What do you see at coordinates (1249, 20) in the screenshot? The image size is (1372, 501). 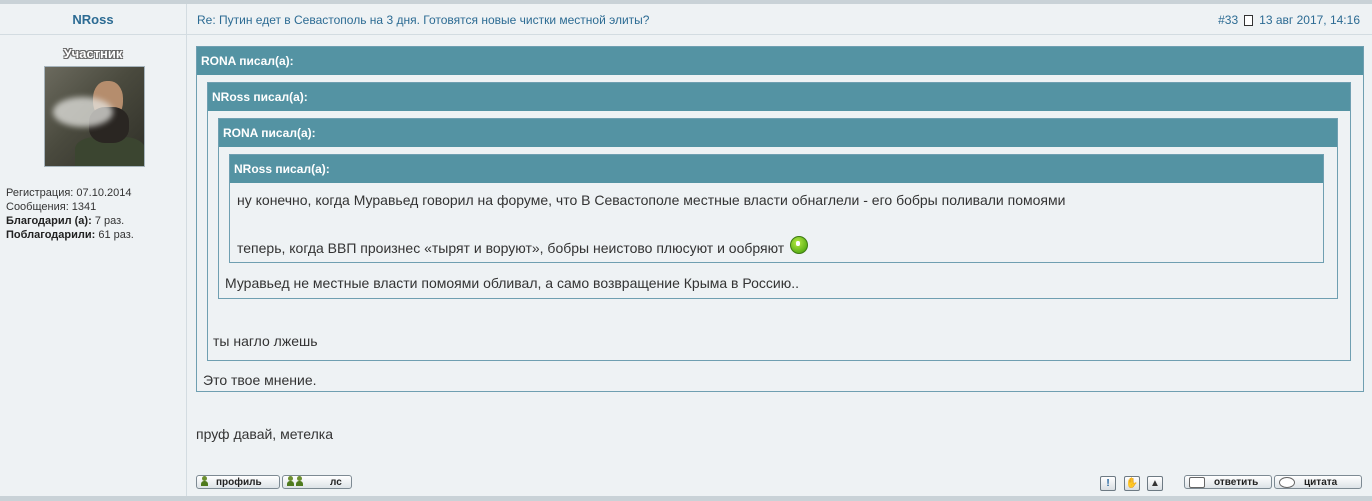 I see `page-icon` at bounding box center [1249, 20].